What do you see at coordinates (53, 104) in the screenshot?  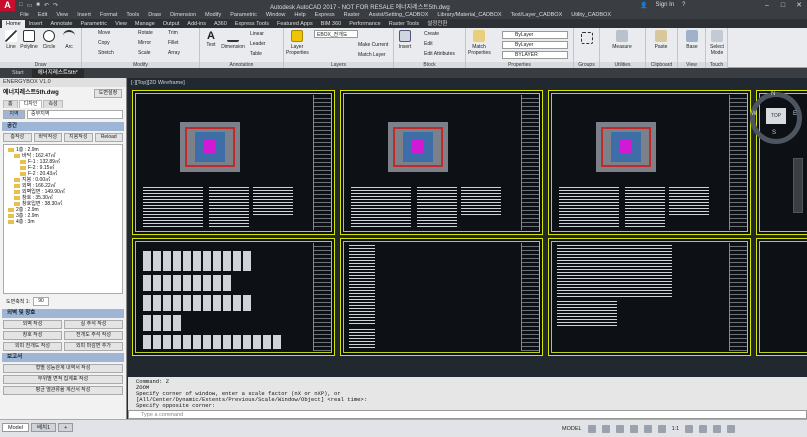 I see `palette-tab: 속성` at bounding box center [53, 104].